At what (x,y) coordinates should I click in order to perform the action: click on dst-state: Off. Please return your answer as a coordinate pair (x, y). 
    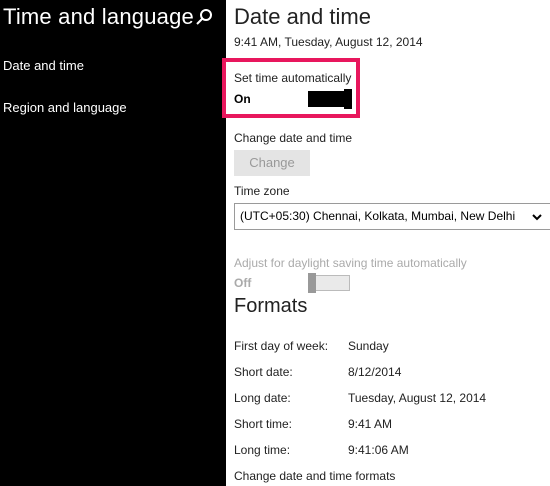
    Looking at the image, I should click on (243, 283).